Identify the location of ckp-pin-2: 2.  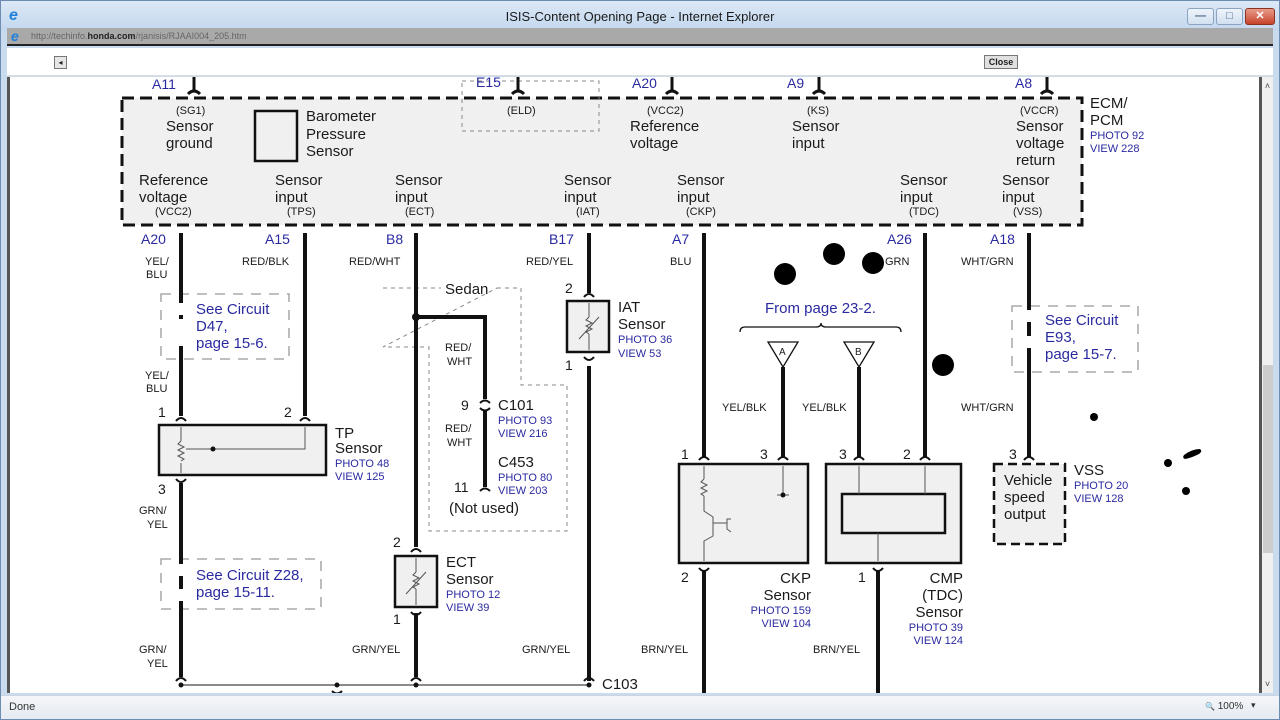
(685, 577).